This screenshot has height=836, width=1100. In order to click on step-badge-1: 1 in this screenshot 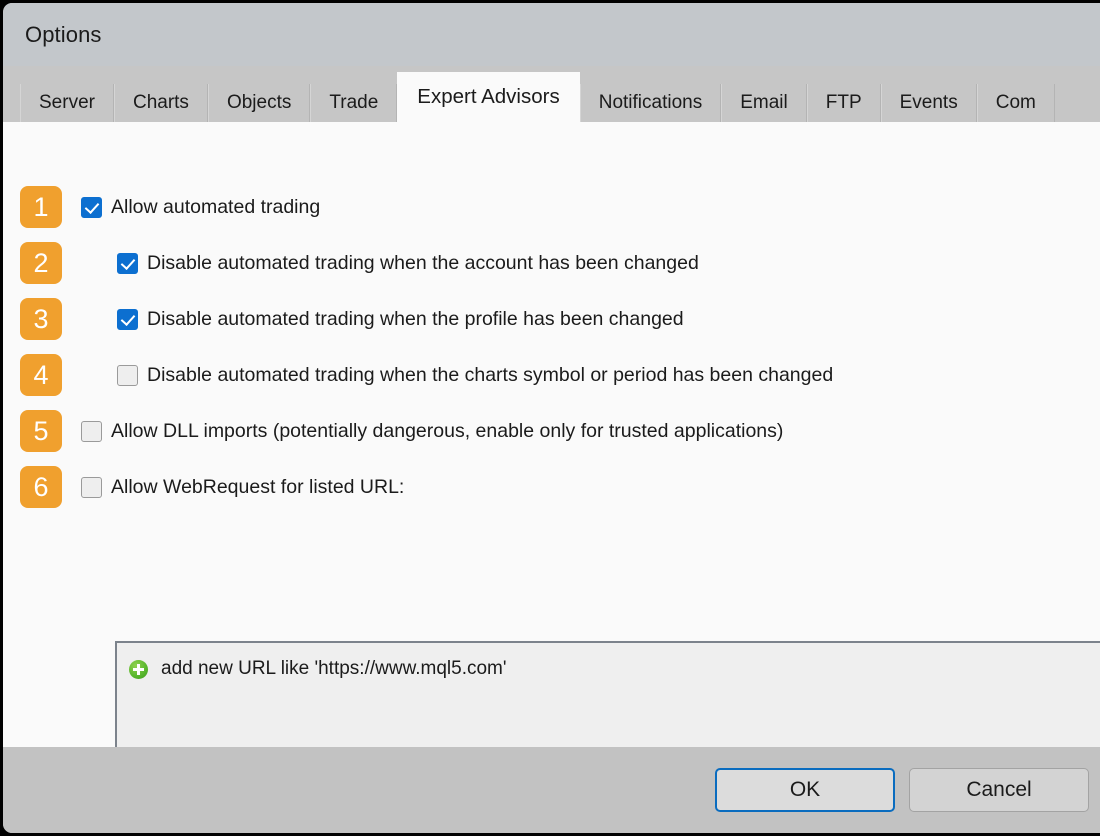, I will do `click(41, 207)`.